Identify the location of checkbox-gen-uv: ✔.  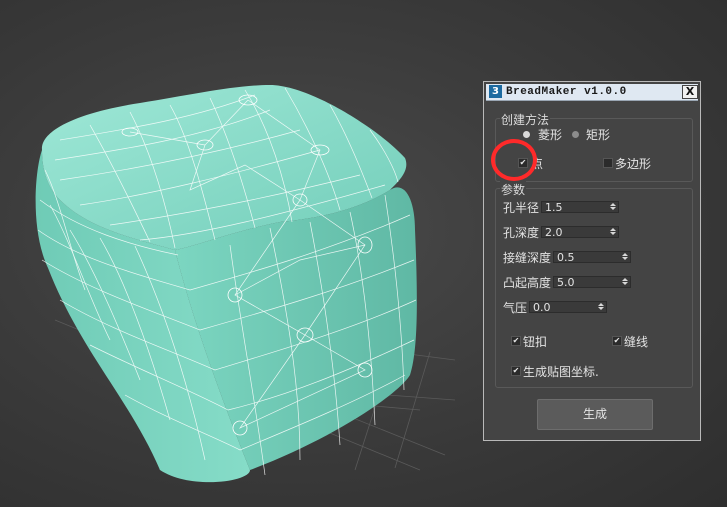
(516, 371).